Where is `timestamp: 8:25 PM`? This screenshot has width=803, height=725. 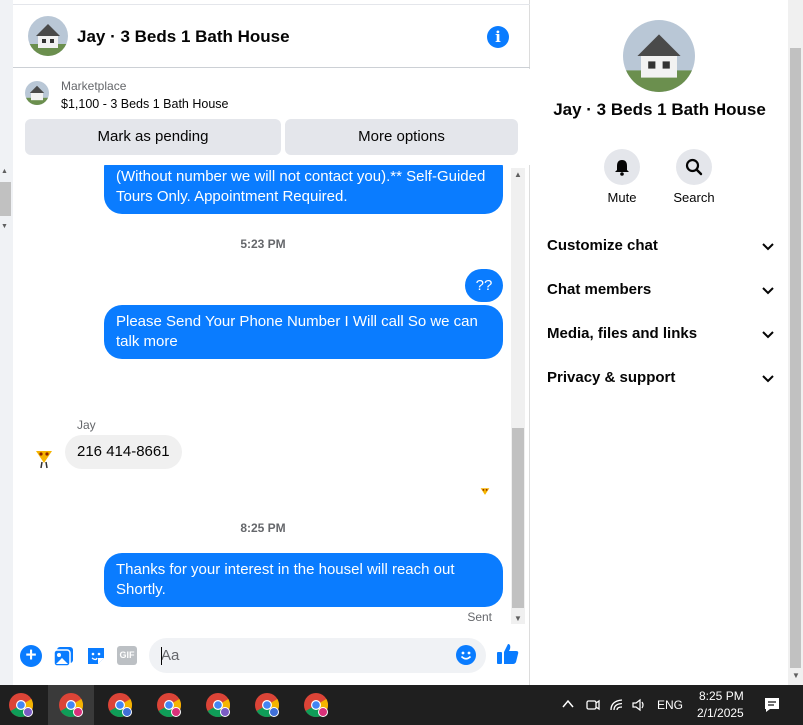
timestamp: 8:25 PM is located at coordinates (263, 528).